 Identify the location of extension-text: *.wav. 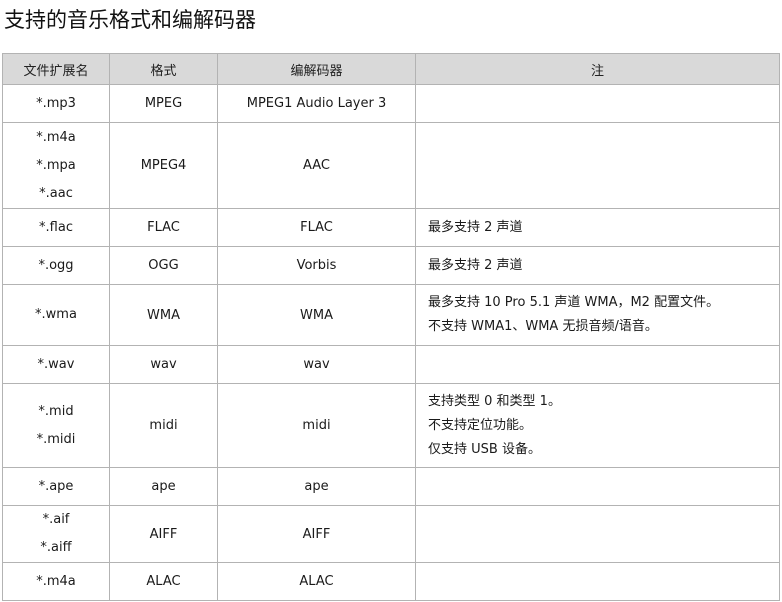
(56, 364).